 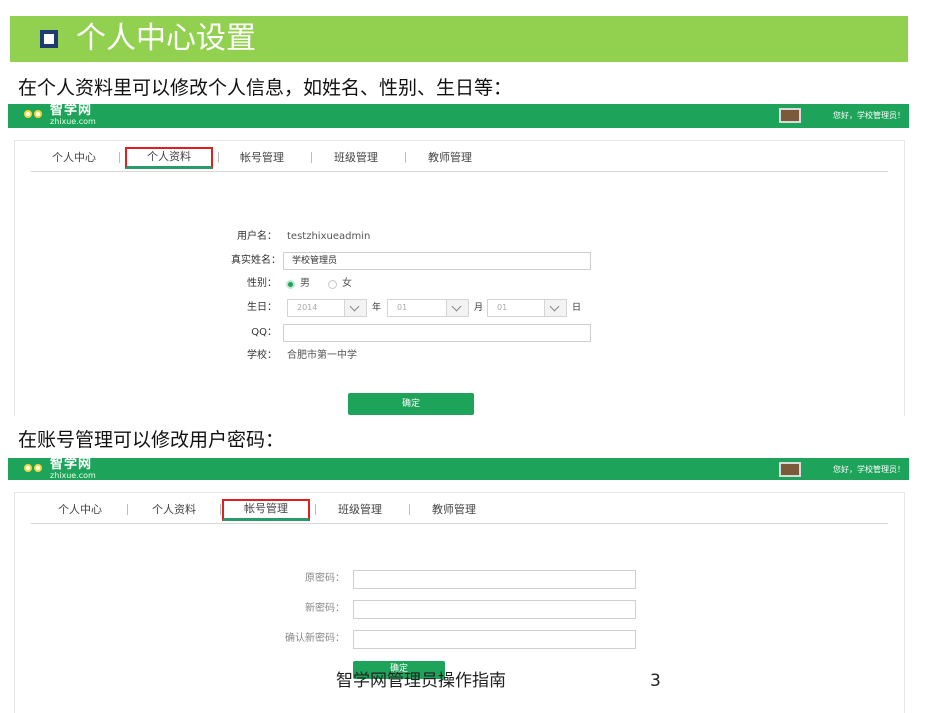 What do you see at coordinates (262, 283) in the screenshot?
I see `gender-label: 性别：` at bounding box center [262, 283].